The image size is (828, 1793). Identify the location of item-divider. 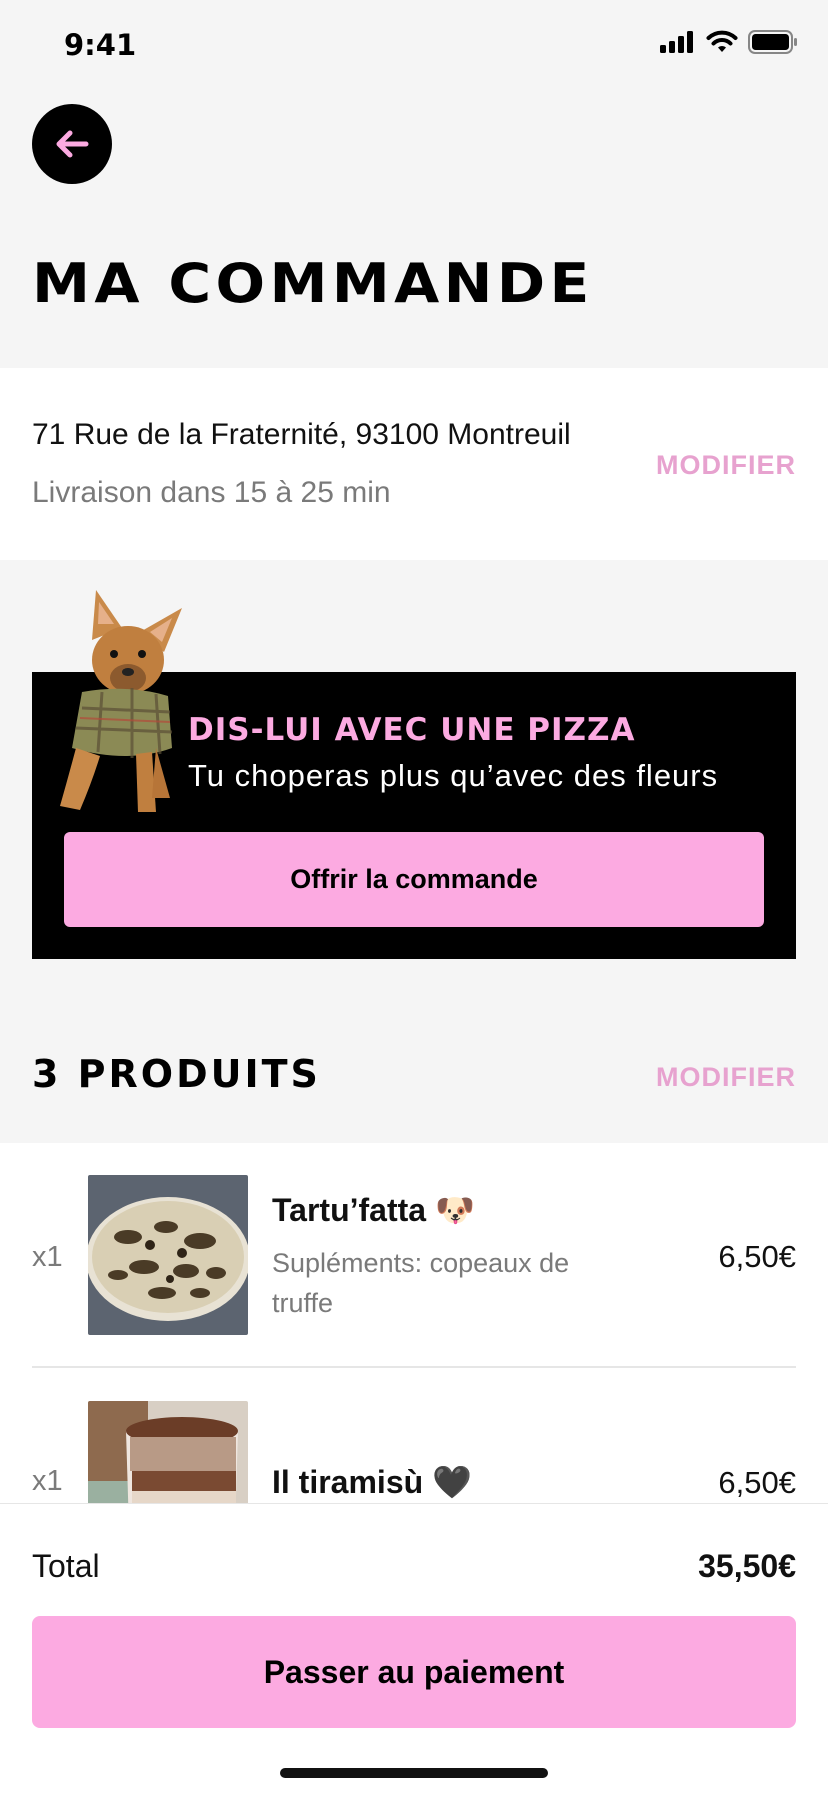
(414, 1367).